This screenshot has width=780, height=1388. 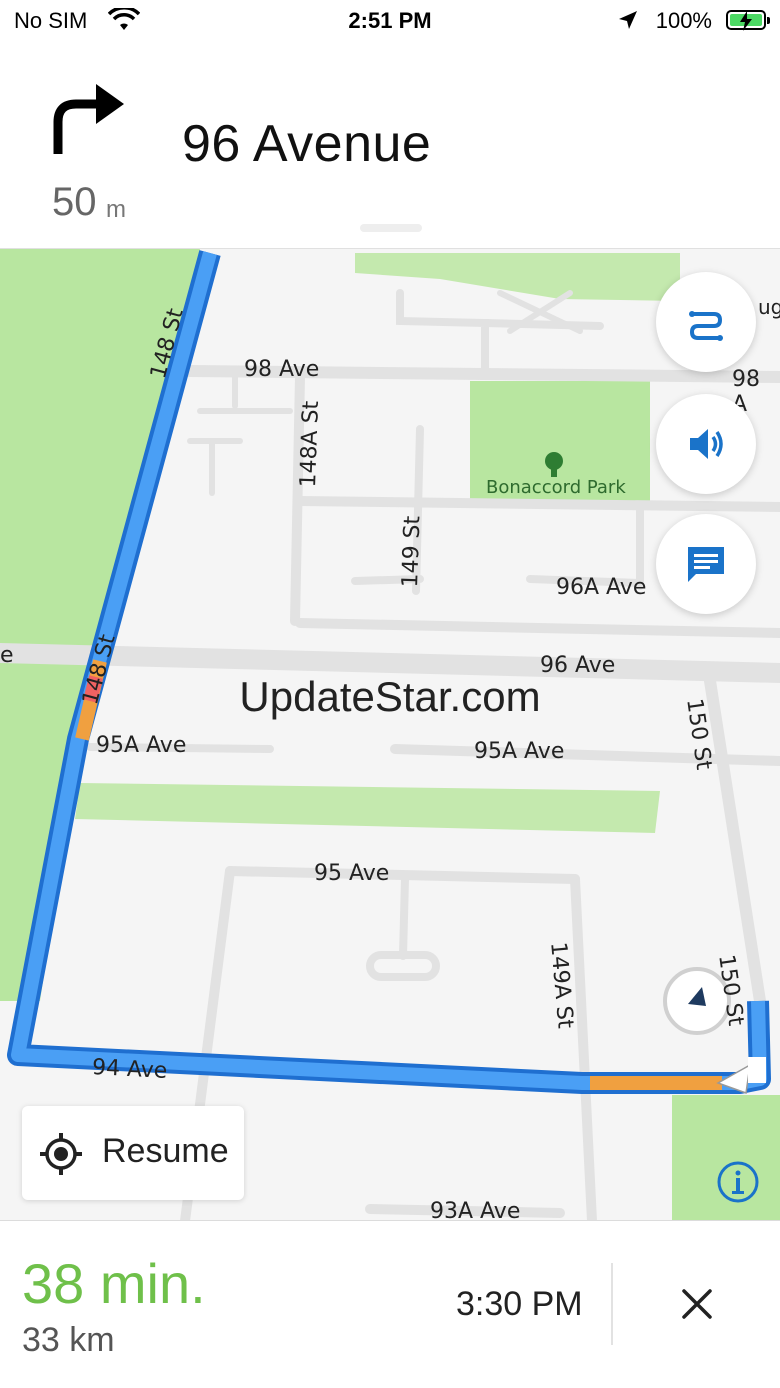 What do you see at coordinates (129, 1069) in the screenshot?
I see `label-94-ave: 94 Ave` at bounding box center [129, 1069].